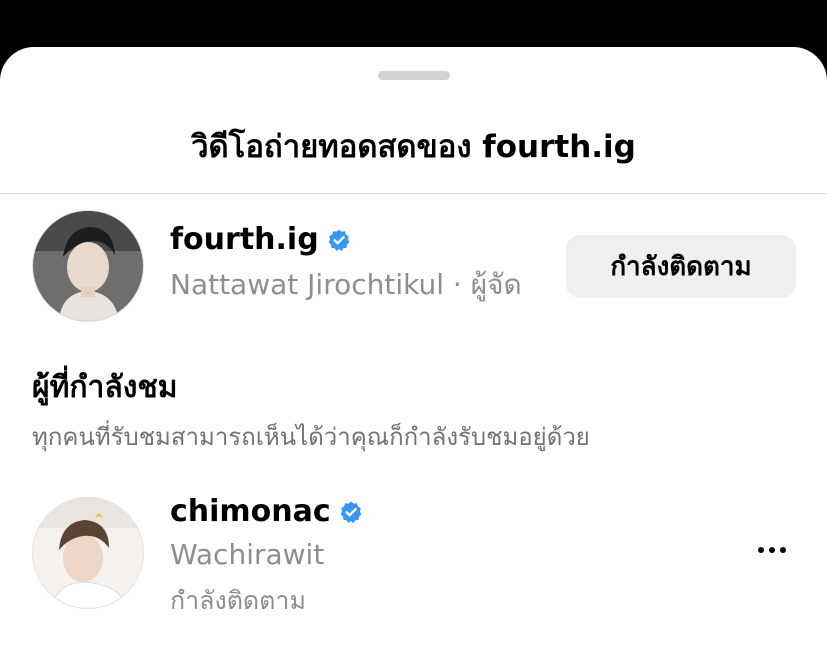  Describe the element at coordinates (413, 147) in the screenshot. I see `sheet-title: วิดีโอถ่ายทอดสดของ fourth.ig` at that location.